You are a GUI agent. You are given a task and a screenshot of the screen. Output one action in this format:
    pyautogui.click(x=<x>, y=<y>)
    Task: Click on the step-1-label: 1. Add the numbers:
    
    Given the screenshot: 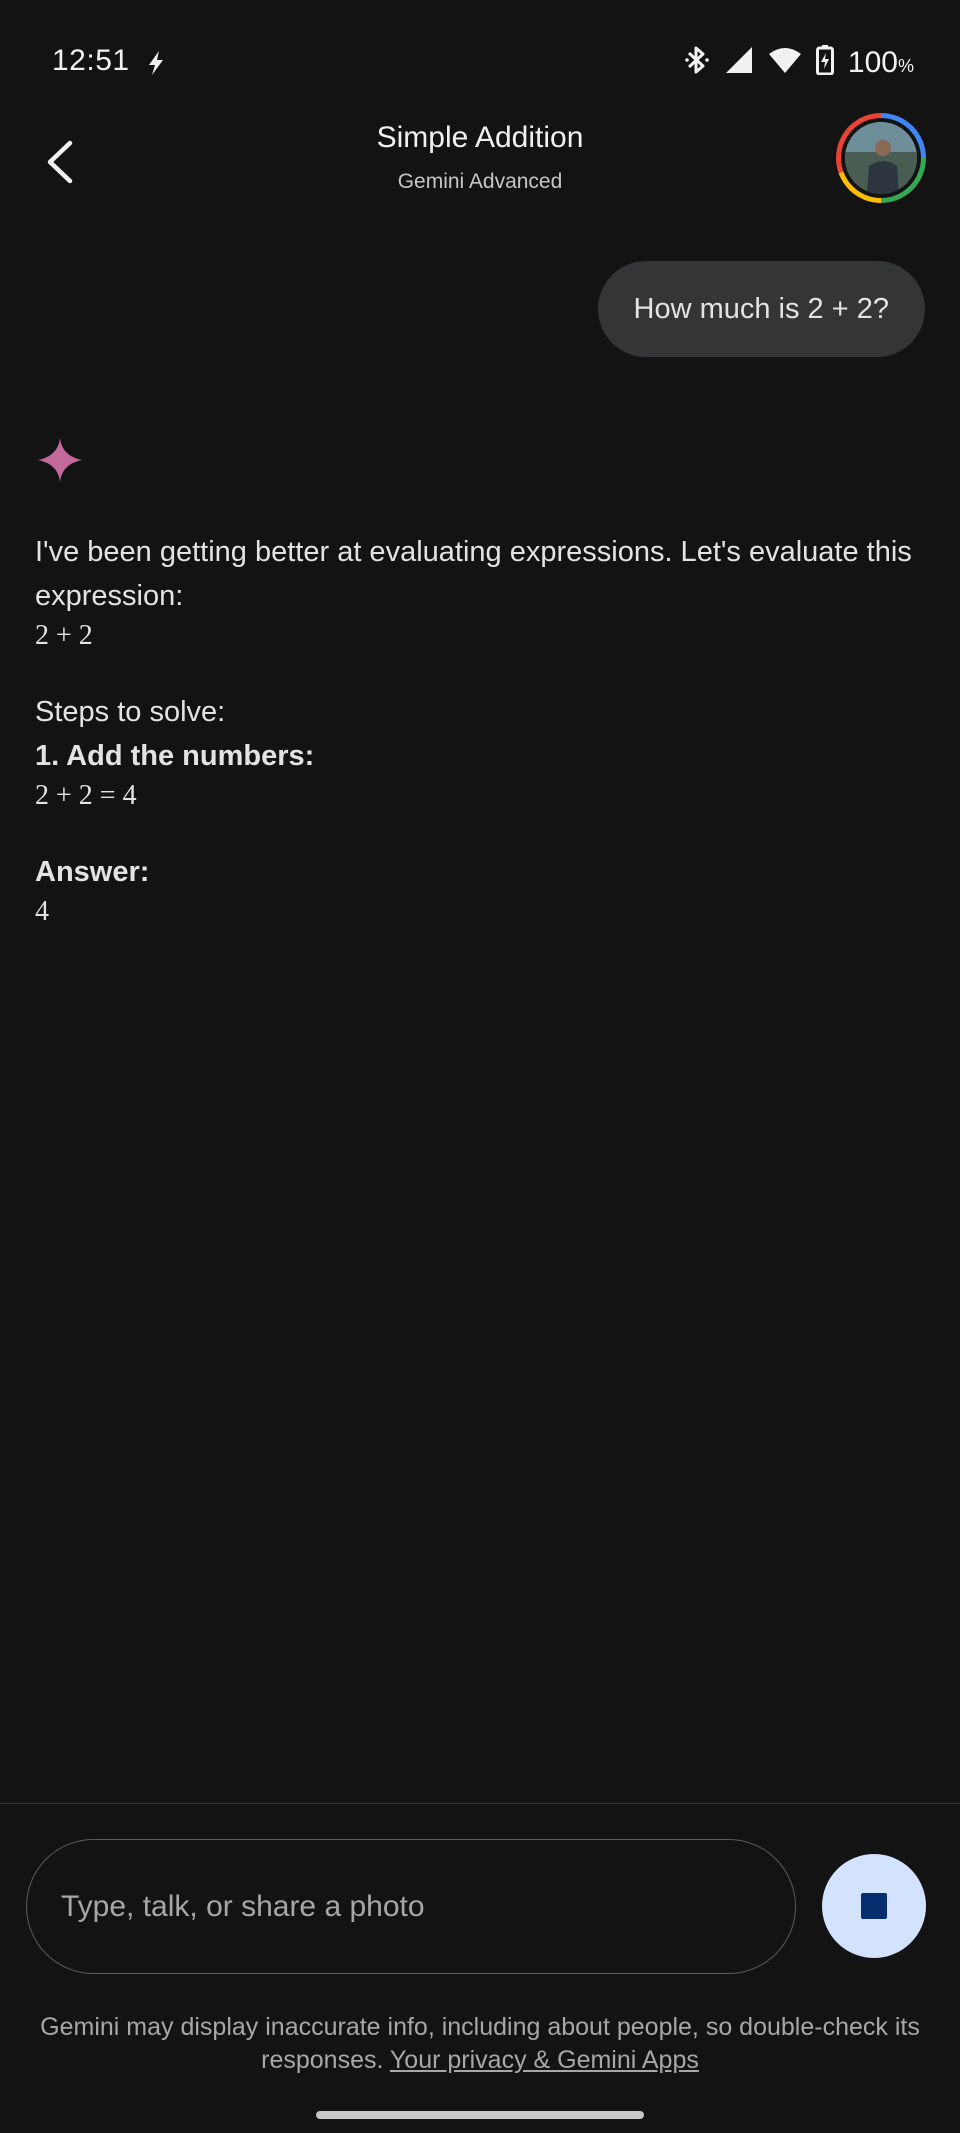 What is the action you would take?
    pyautogui.click(x=175, y=756)
    